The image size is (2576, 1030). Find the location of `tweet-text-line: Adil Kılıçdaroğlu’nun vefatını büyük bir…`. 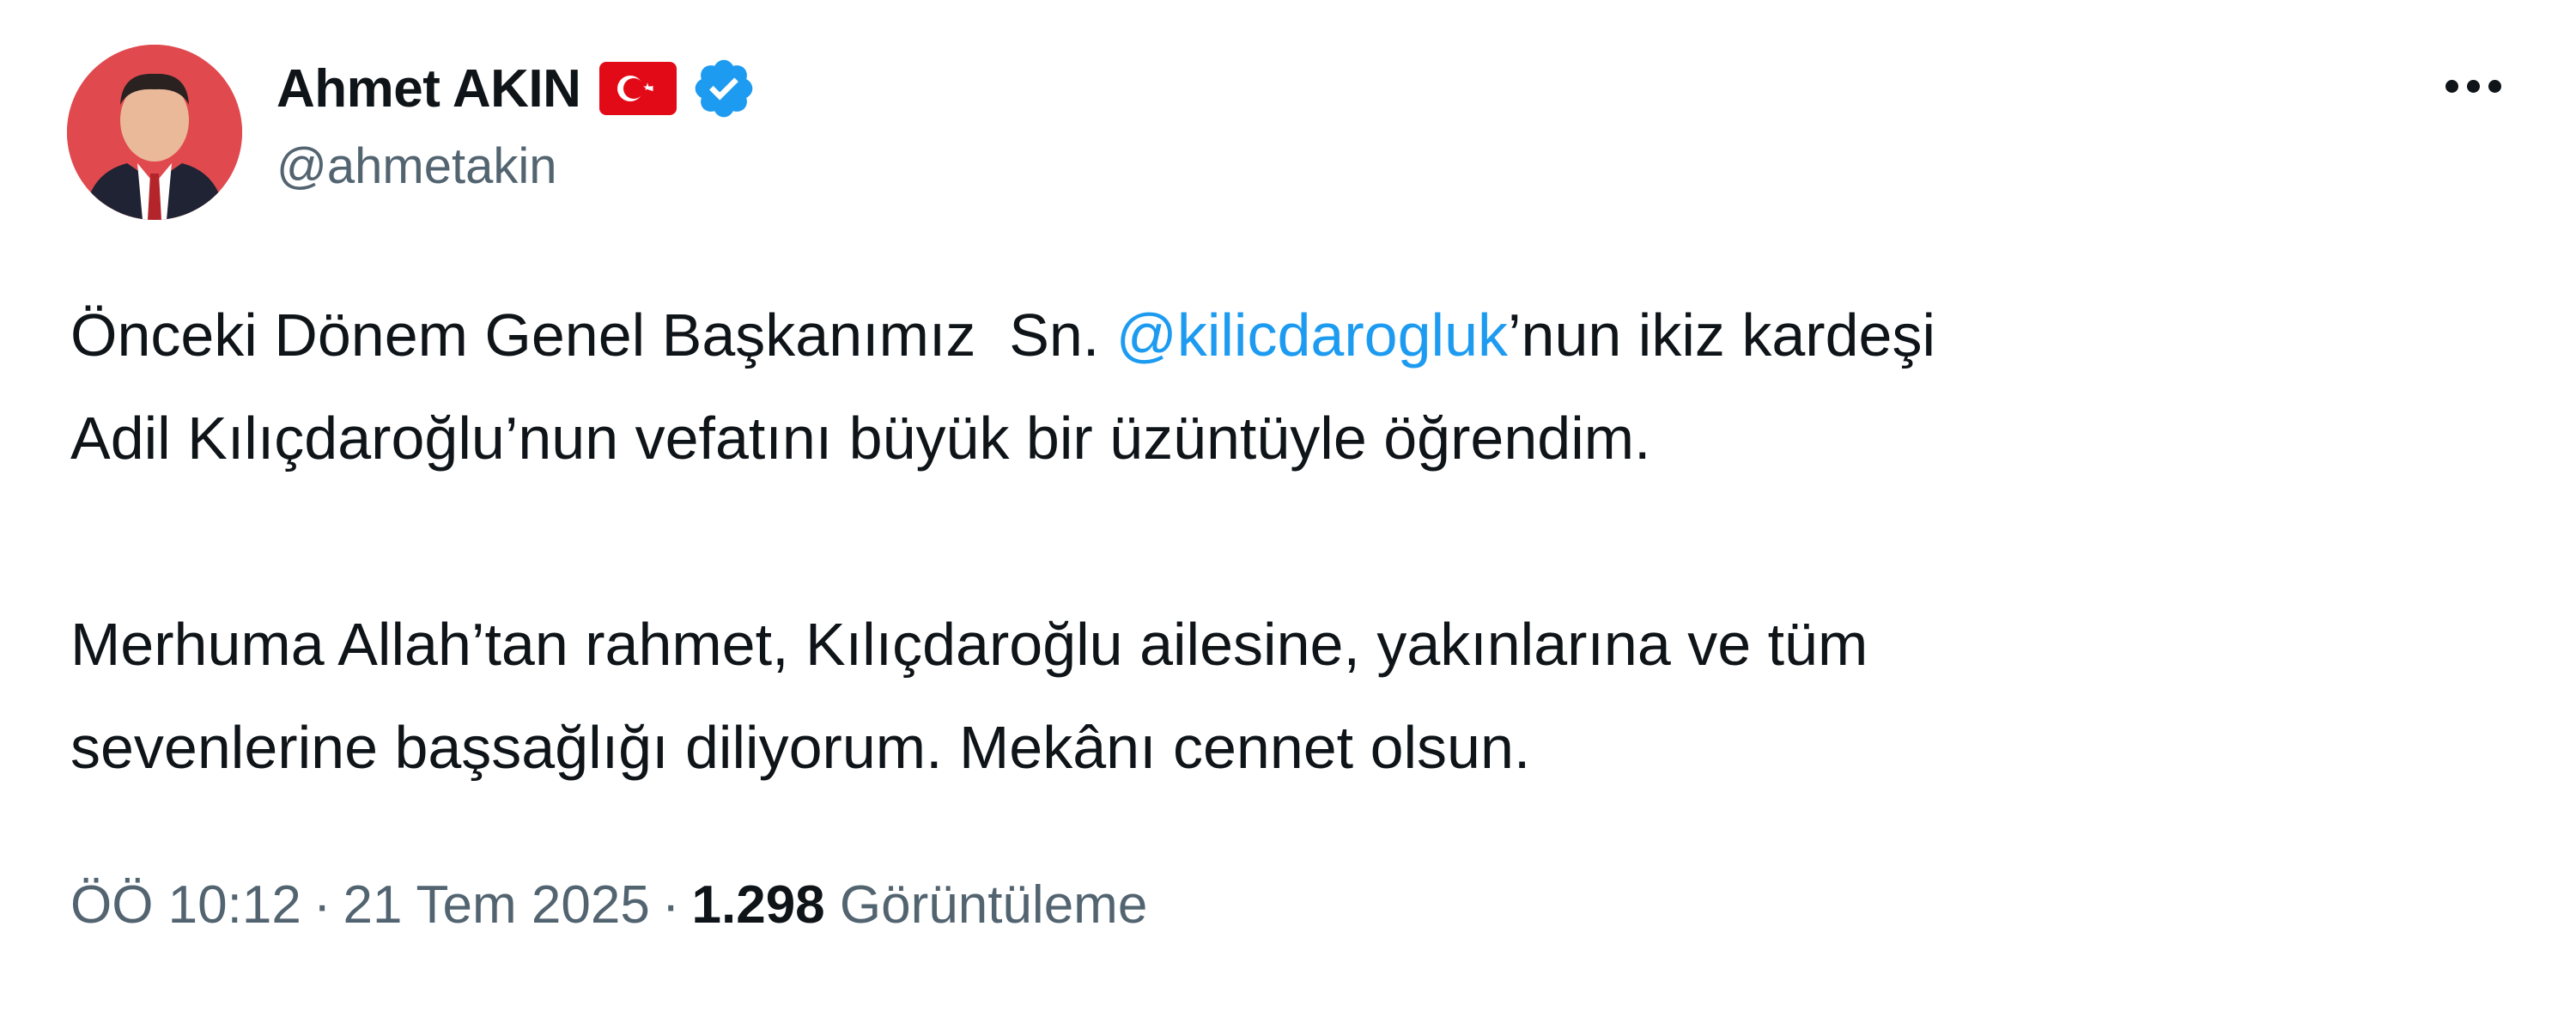

tweet-text-line: Adil Kılıçdaroğlu’nun vefatını büyük bir… is located at coordinates (861, 439).